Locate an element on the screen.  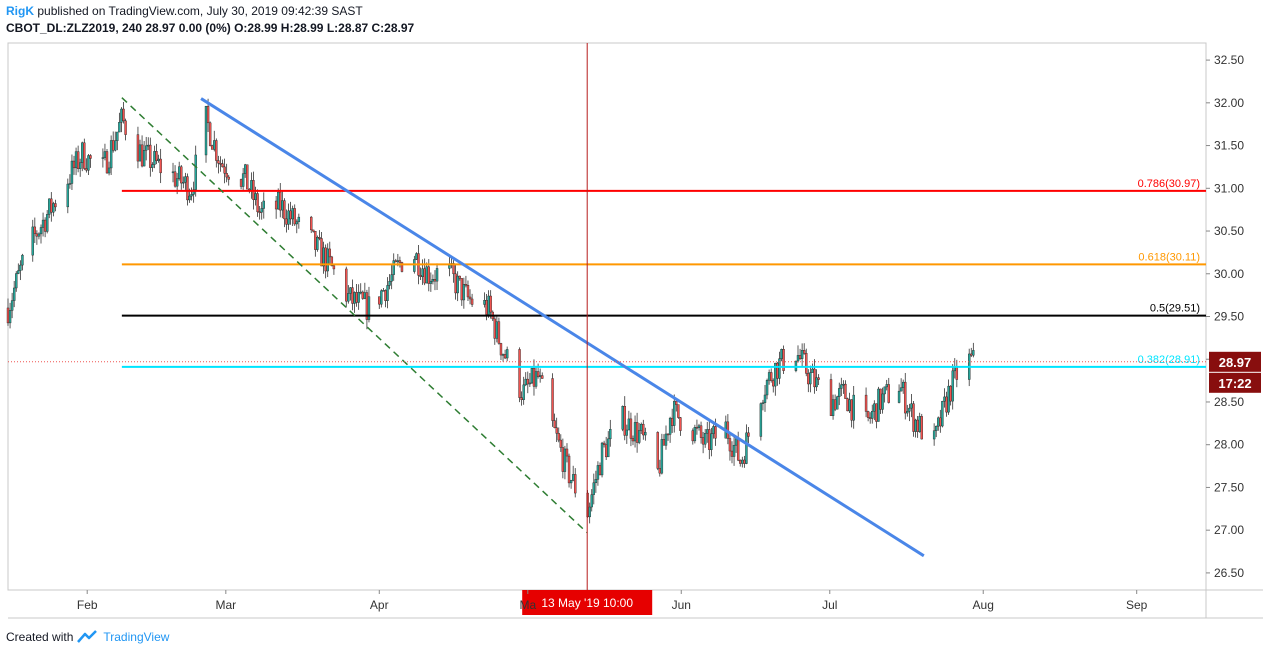
last-price-label: 28.97 is located at coordinates (1235, 362).